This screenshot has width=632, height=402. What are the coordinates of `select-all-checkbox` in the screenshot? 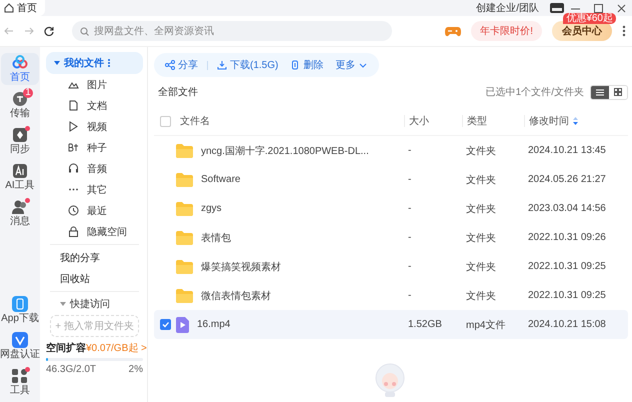 It's located at (165, 121).